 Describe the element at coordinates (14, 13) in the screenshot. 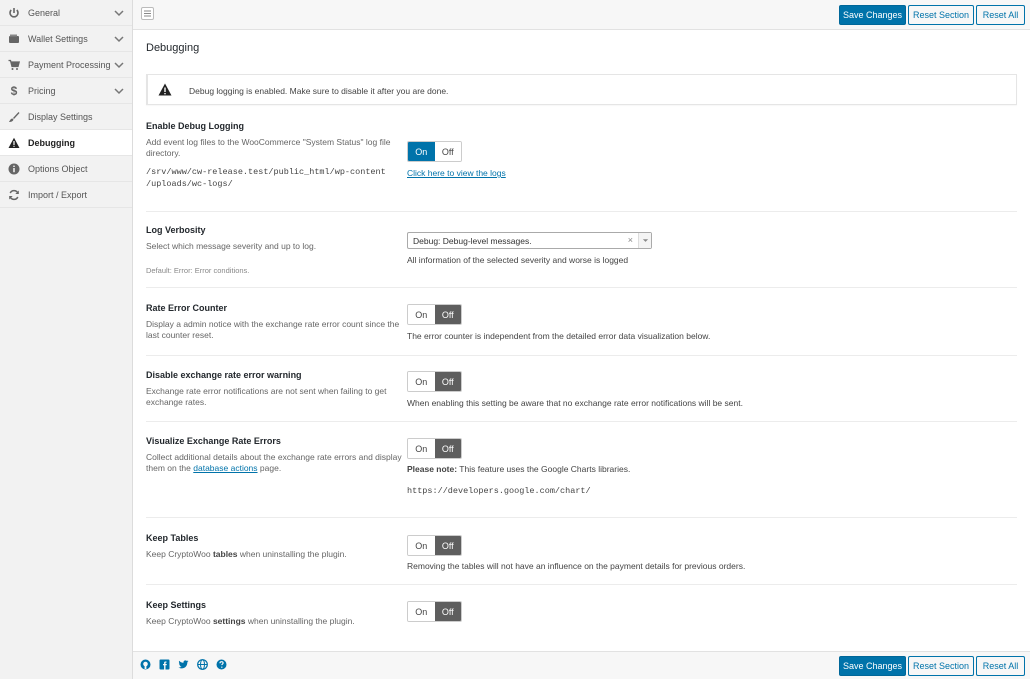

I see `power-icon` at that location.